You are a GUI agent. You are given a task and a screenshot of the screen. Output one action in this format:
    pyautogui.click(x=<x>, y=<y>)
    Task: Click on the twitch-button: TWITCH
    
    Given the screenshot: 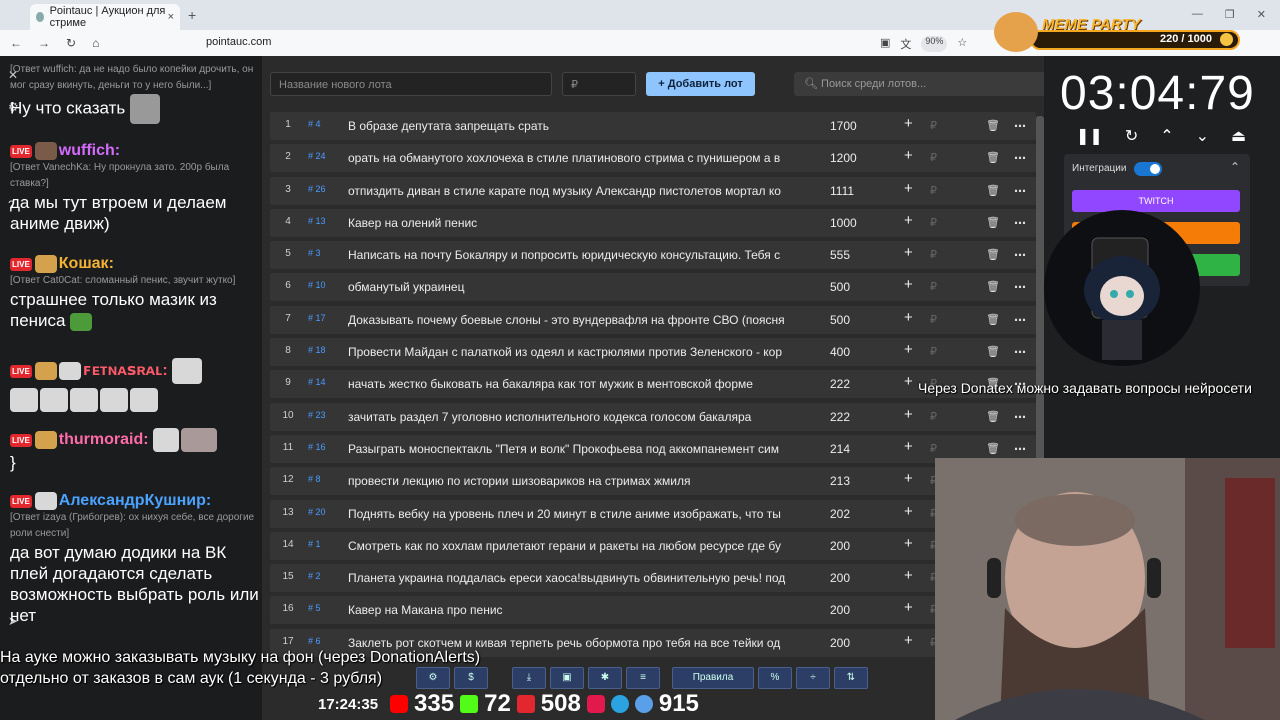 What is the action you would take?
    pyautogui.click(x=1156, y=201)
    